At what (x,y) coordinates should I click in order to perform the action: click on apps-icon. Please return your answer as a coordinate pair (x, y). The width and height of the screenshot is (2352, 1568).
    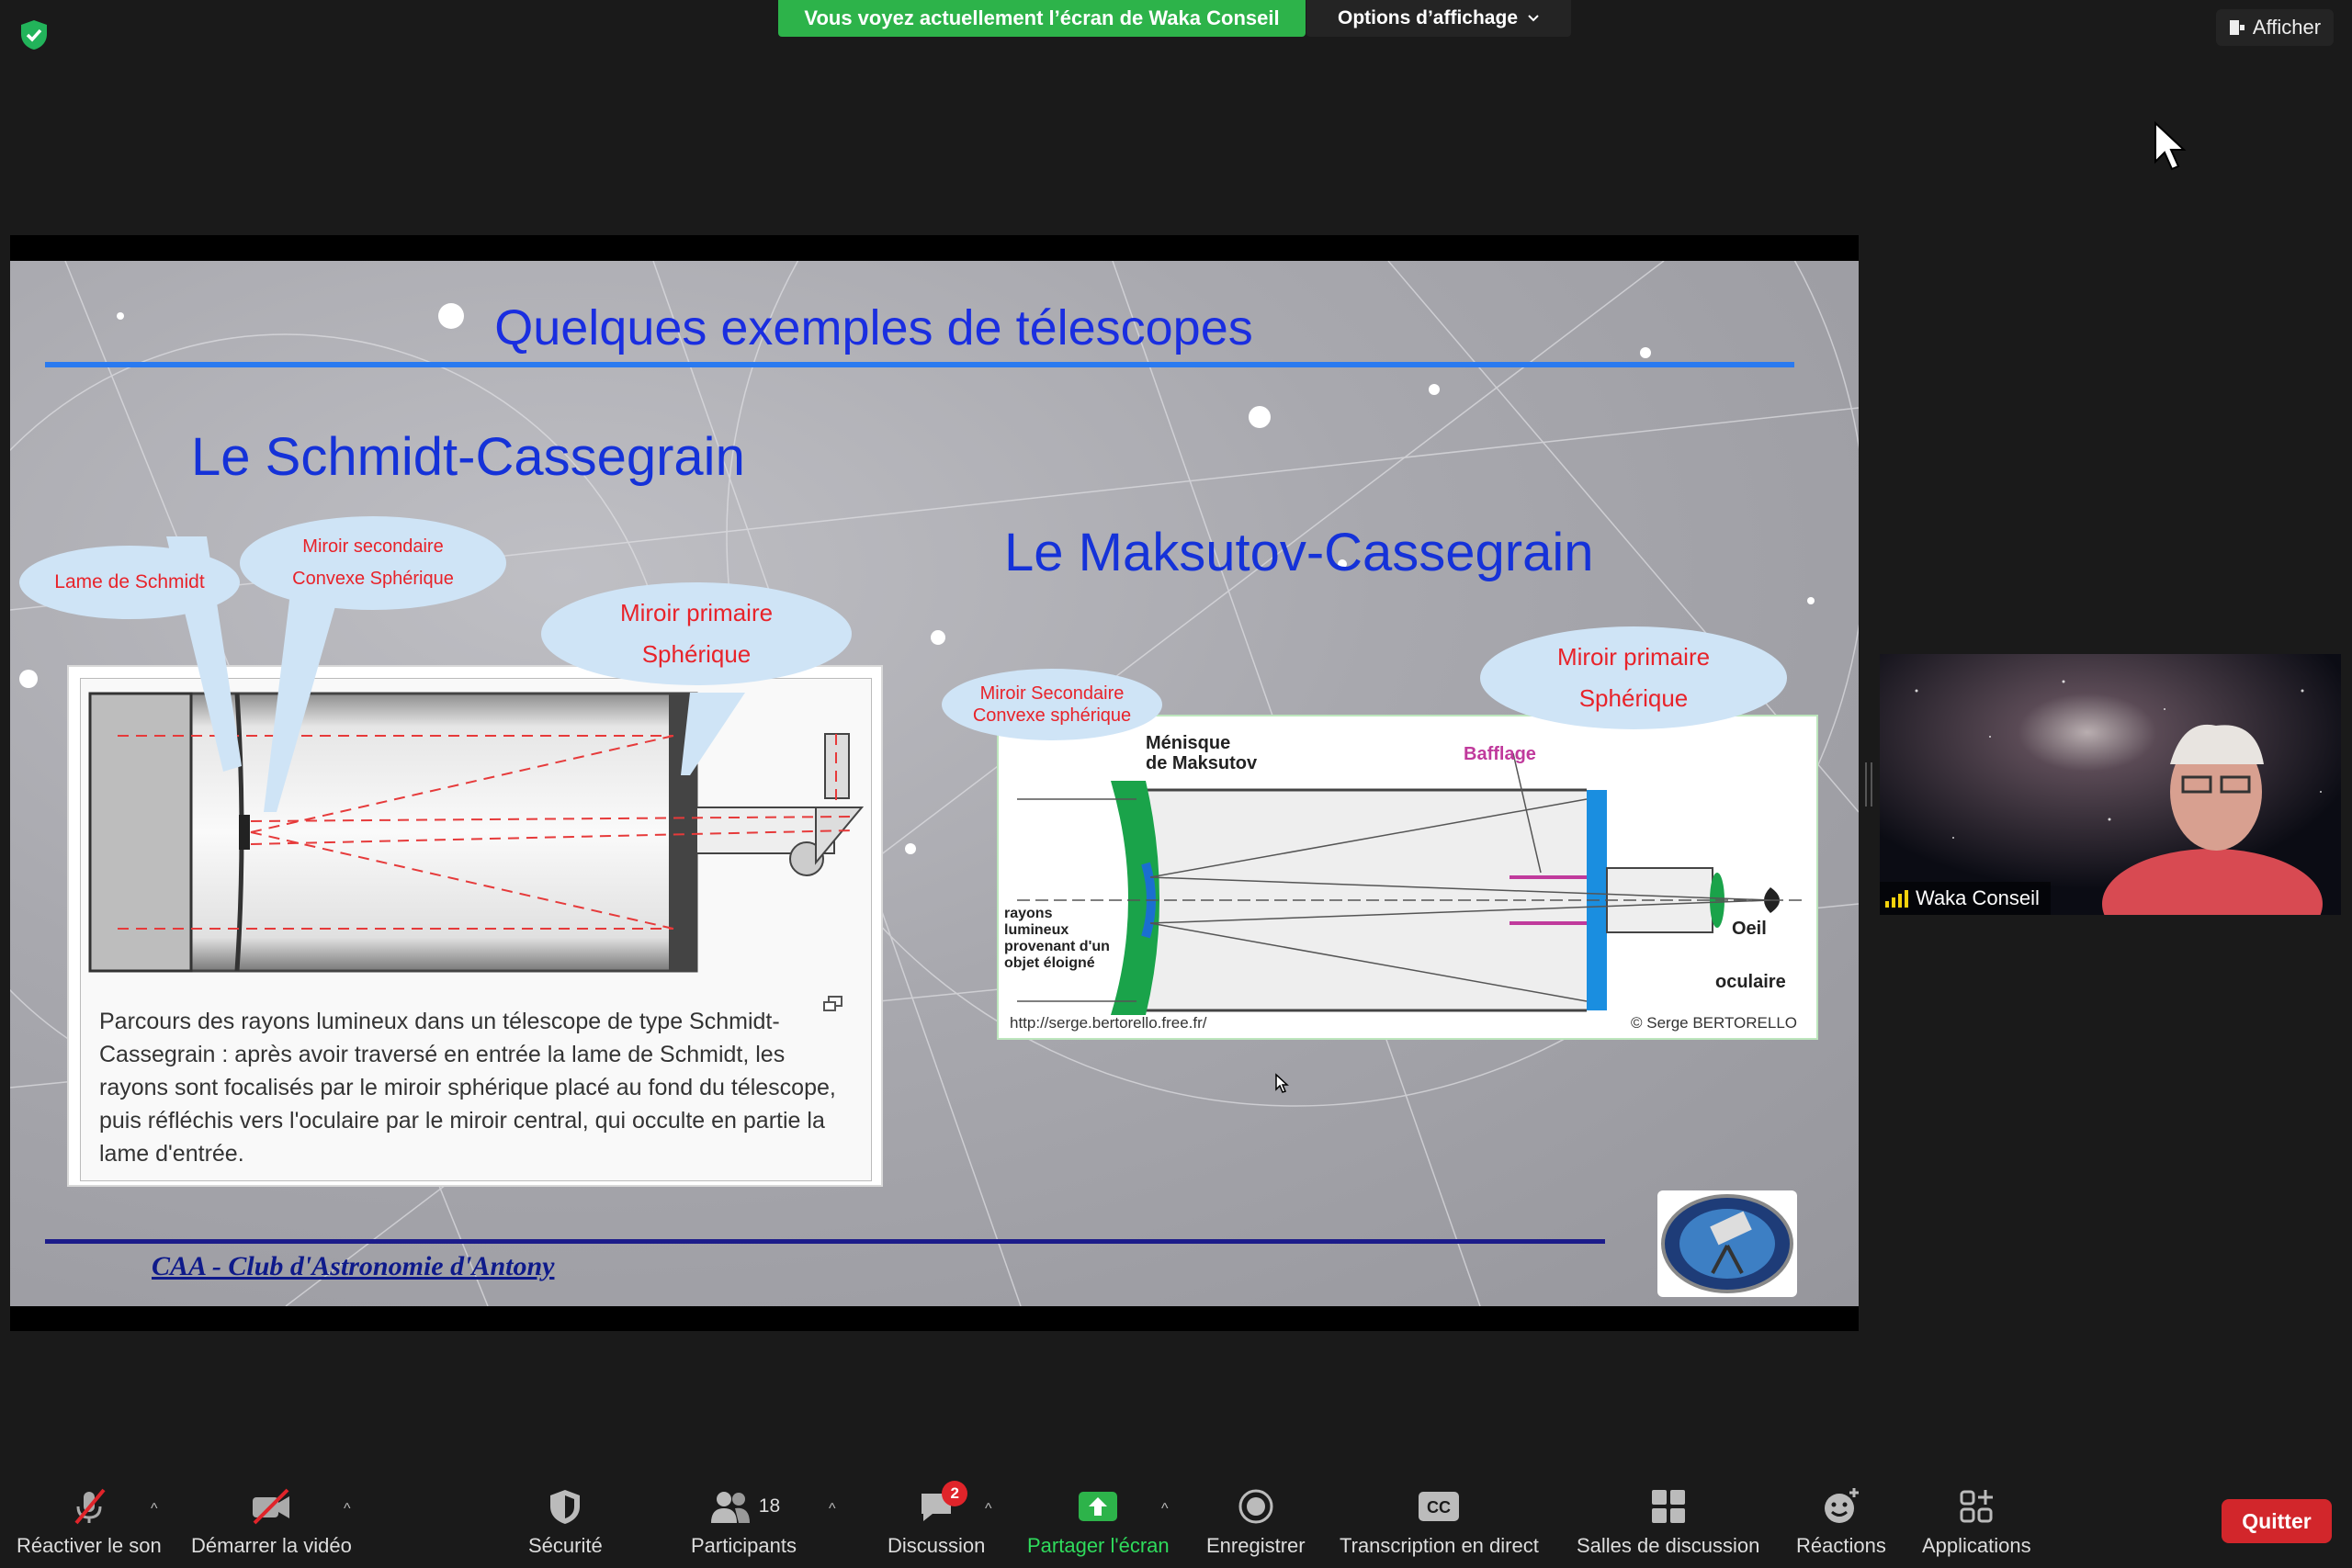
    Looking at the image, I should click on (1977, 1506).